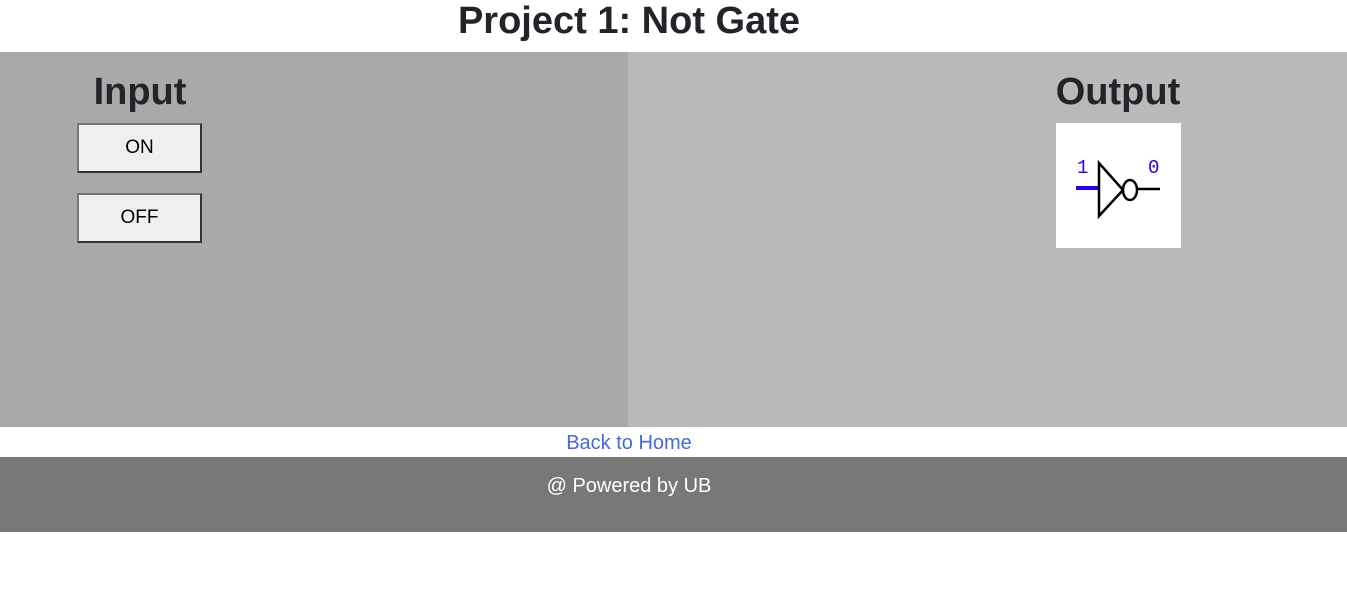 This screenshot has height=598, width=1347. Describe the element at coordinates (140, 92) in the screenshot. I see `input-heading: Input` at that location.